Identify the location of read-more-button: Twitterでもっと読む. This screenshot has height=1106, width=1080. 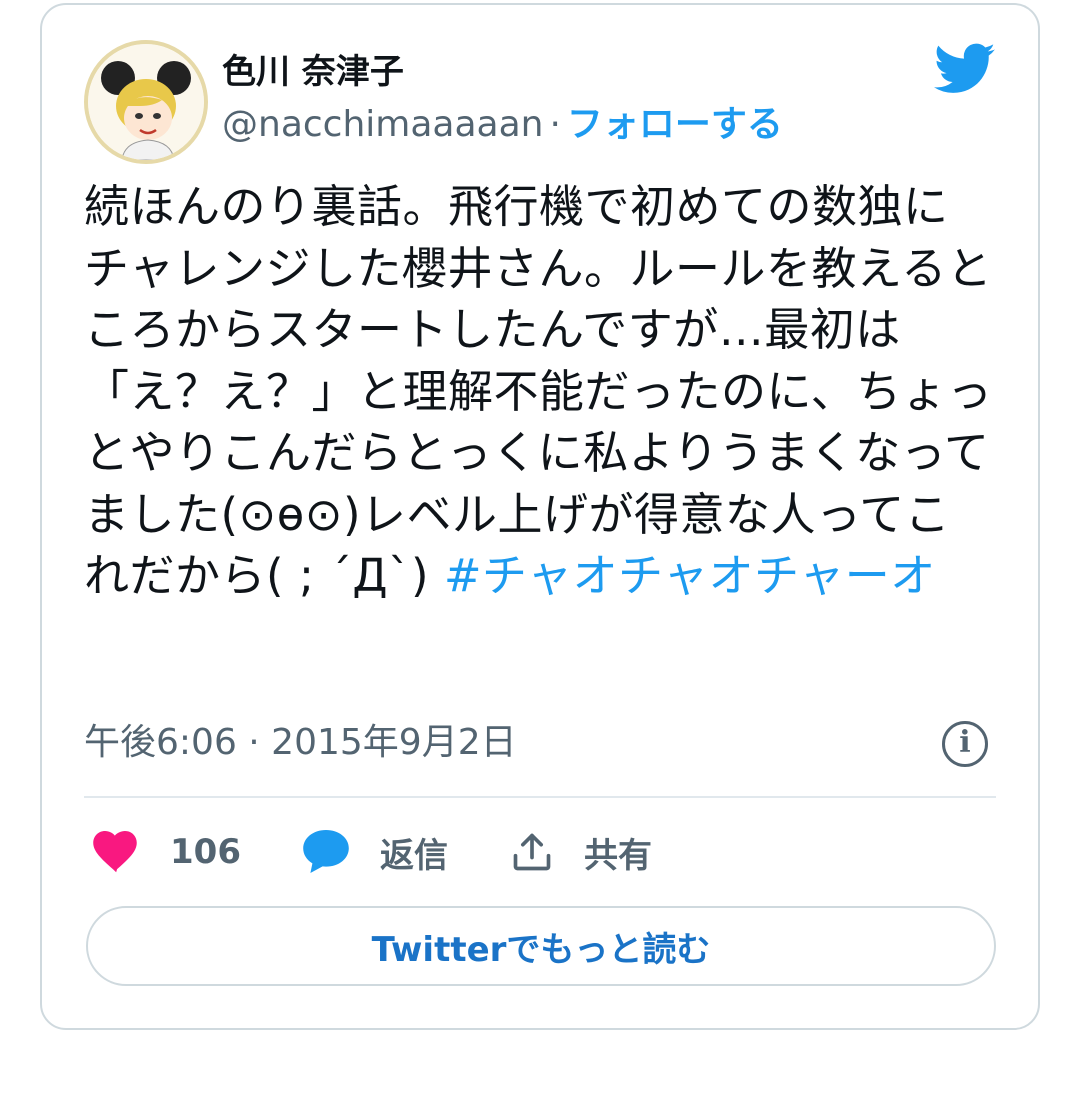
(541, 946).